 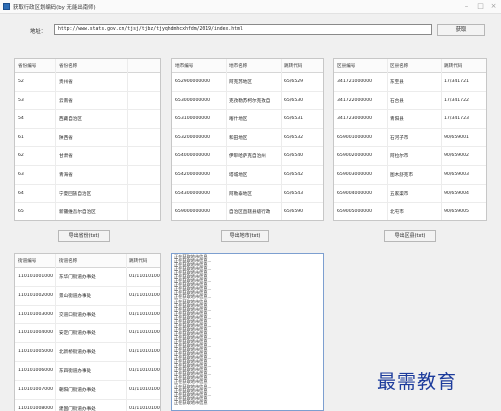 What do you see at coordinates (294, 193) in the screenshot?
I see `table-cell: 65/6543` at bounding box center [294, 193].